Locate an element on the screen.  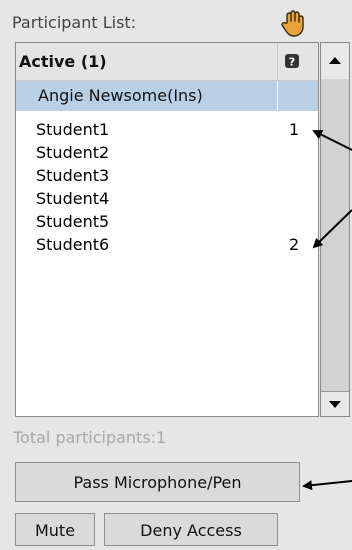
question-icon: ? is located at coordinates (292, 61).